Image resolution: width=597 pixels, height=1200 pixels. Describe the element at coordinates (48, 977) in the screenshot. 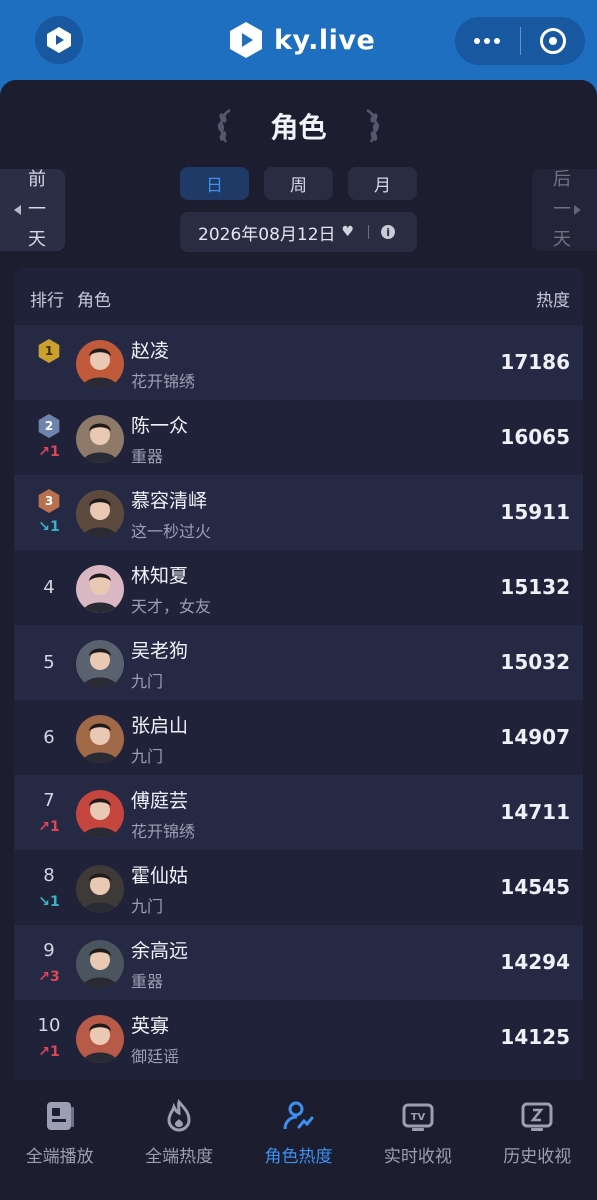

I see `rank-up-indicator: ↗3` at that location.